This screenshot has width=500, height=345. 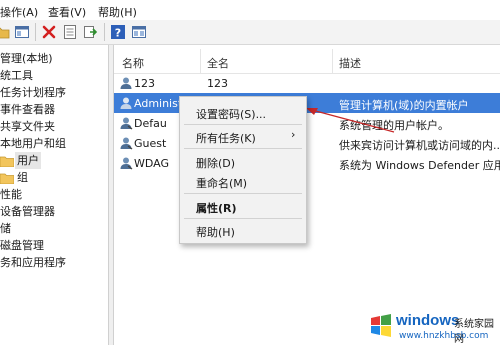 I want to click on site-watermark: windows 系统家园网 www.hnzkhbsb.com, so click(x=433, y=327).